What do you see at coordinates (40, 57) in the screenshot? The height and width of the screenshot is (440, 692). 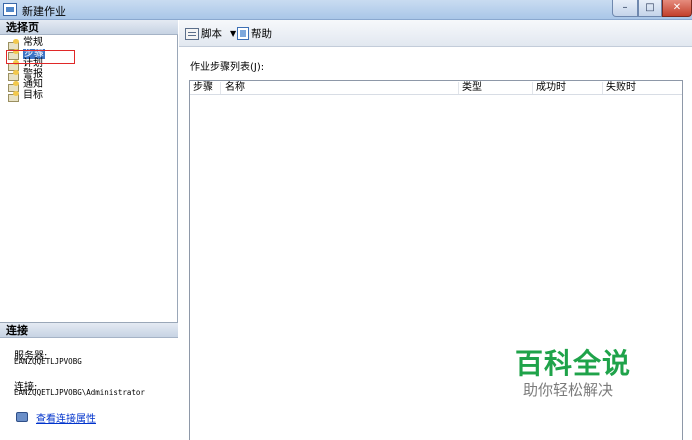 I see `highlight-annotation-box` at bounding box center [40, 57].